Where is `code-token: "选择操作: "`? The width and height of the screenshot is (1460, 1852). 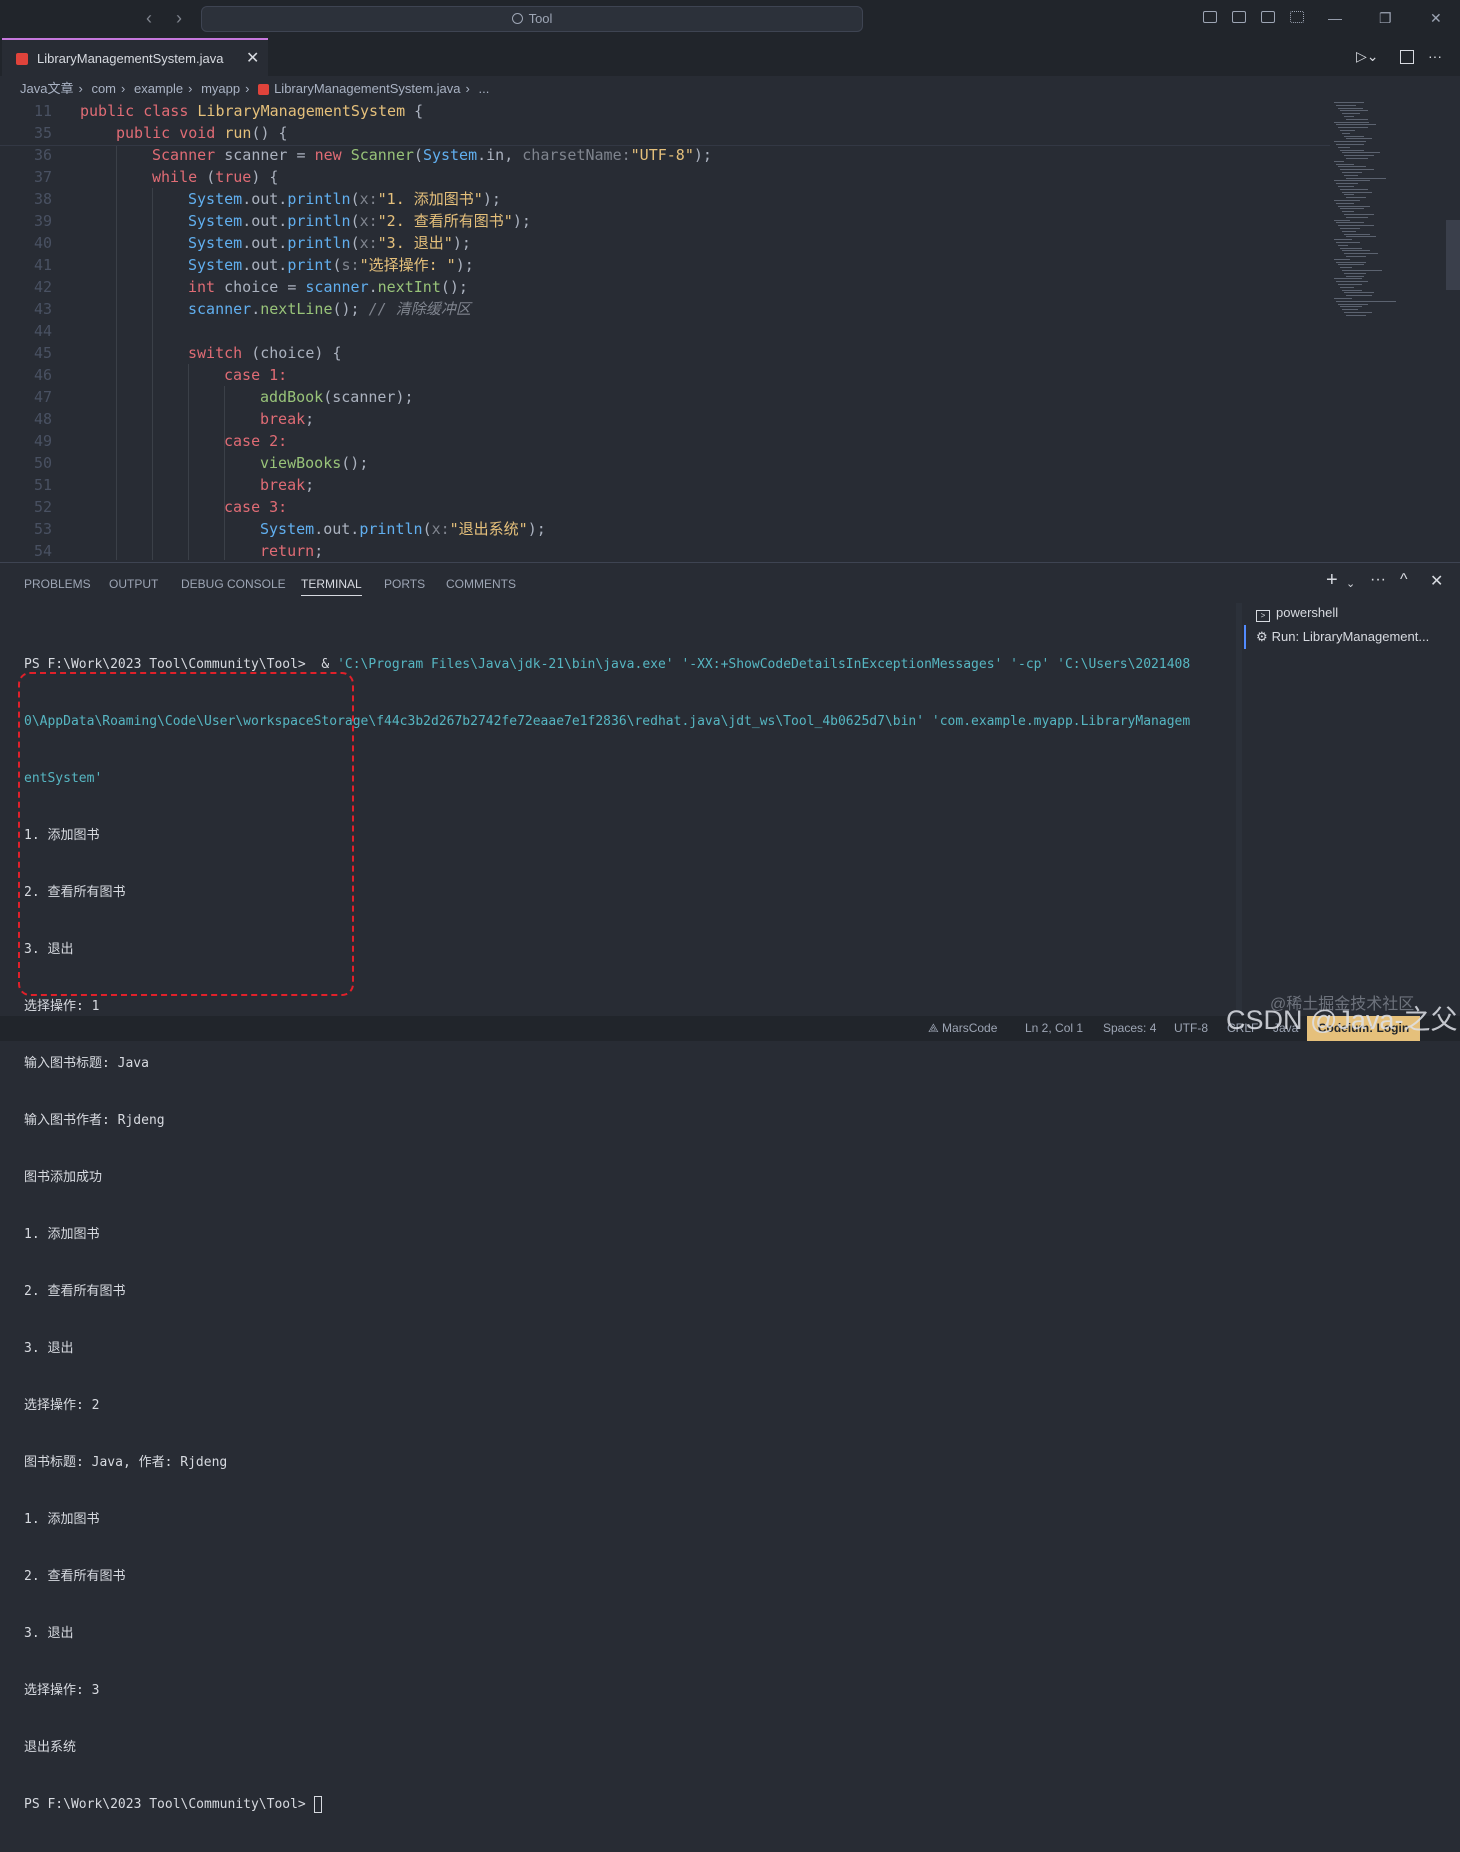 code-token: "选择操作: " is located at coordinates (407, 265).